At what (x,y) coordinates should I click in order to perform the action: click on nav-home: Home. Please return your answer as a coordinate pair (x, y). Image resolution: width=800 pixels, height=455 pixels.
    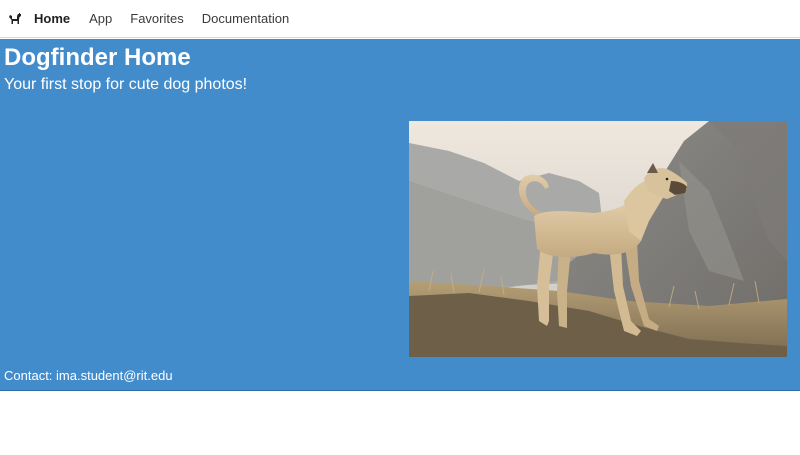
    Looking at the image, I should click on (52, 19).